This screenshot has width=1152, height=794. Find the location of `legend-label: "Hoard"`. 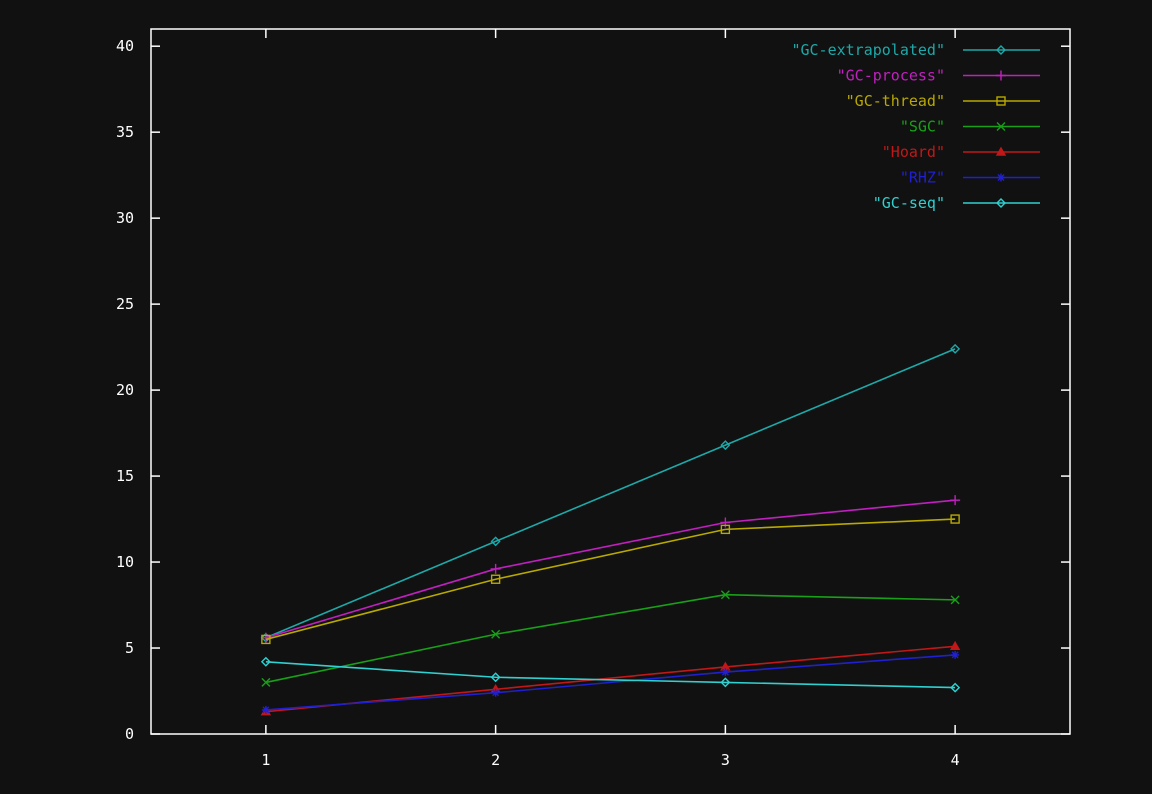

legend-label: "Hoard" is located at coordinates (913, 152).